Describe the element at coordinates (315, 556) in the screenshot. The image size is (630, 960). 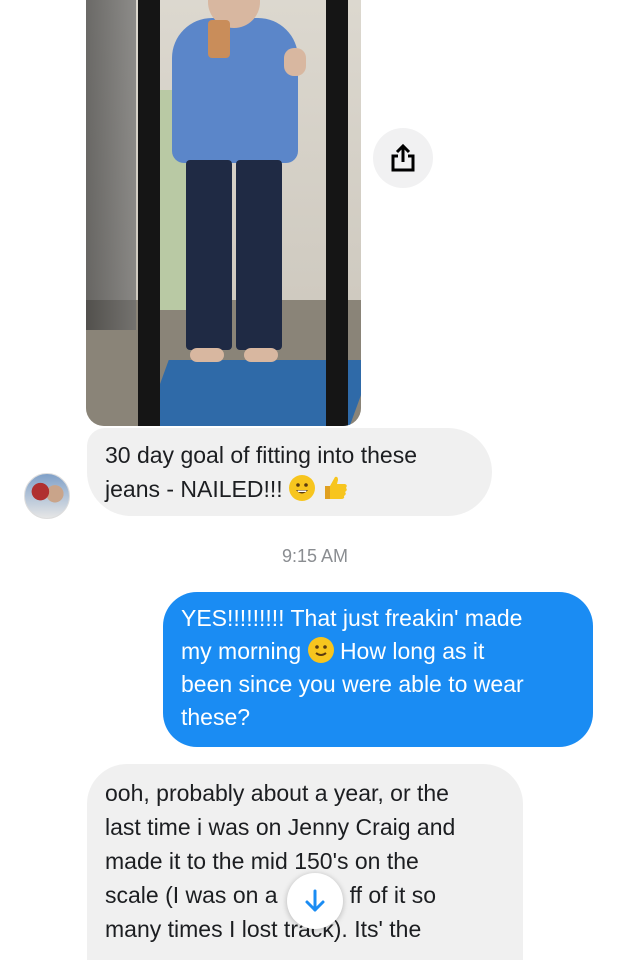
I see `message-timestamp: 9:15 AM` at that location.